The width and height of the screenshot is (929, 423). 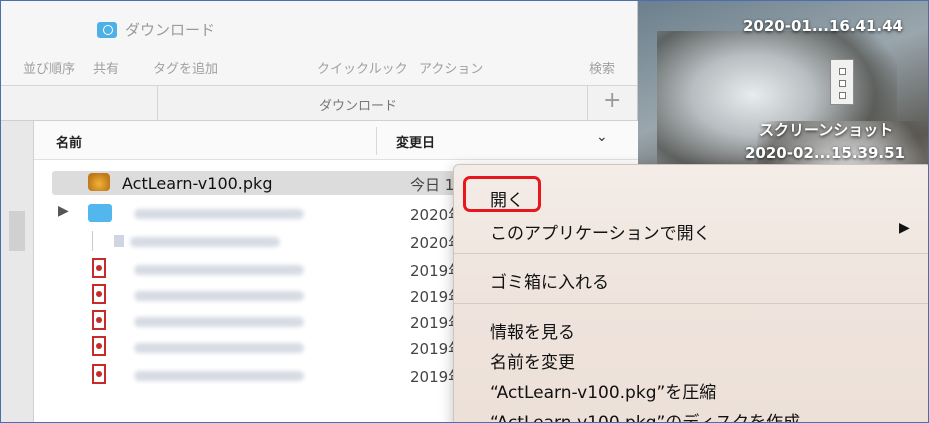 I want to click on desktop-file-icon, so click(x=842, y=82).